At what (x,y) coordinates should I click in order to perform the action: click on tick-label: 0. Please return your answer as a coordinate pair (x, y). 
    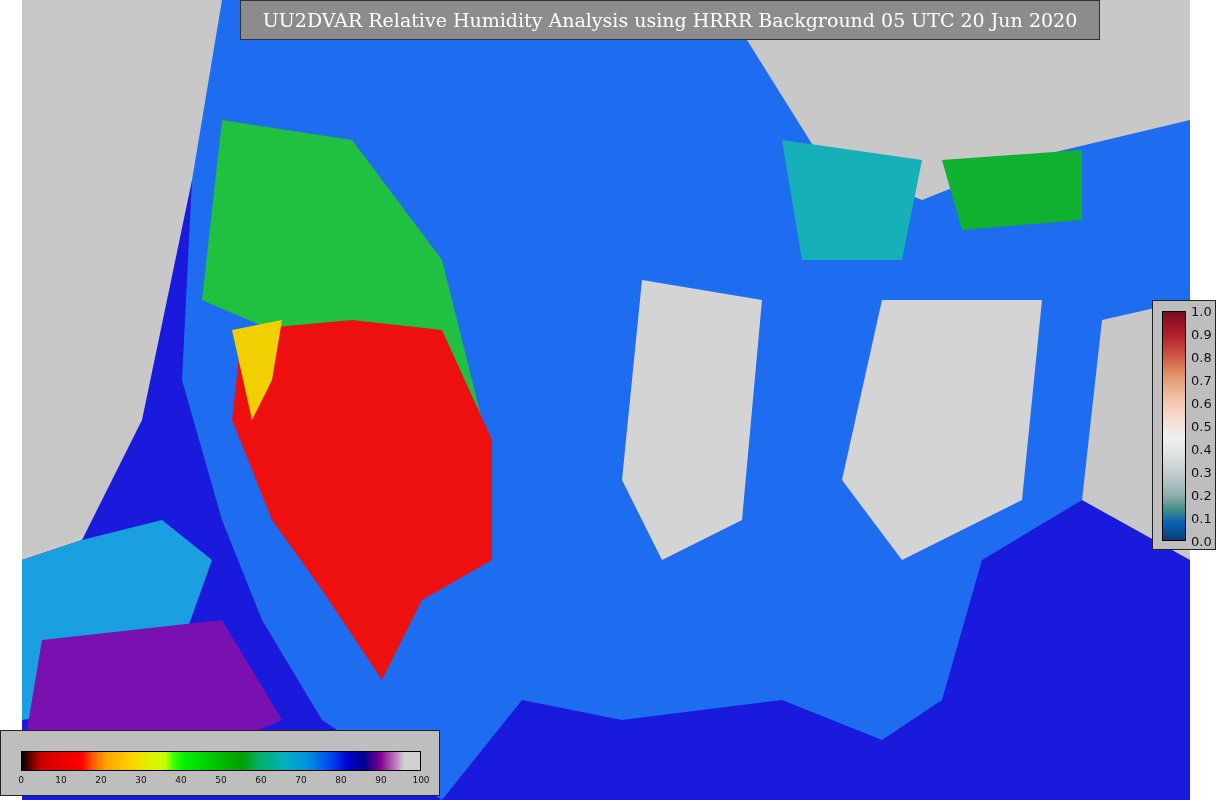
    Looking at the image, I should click on (21, 780).